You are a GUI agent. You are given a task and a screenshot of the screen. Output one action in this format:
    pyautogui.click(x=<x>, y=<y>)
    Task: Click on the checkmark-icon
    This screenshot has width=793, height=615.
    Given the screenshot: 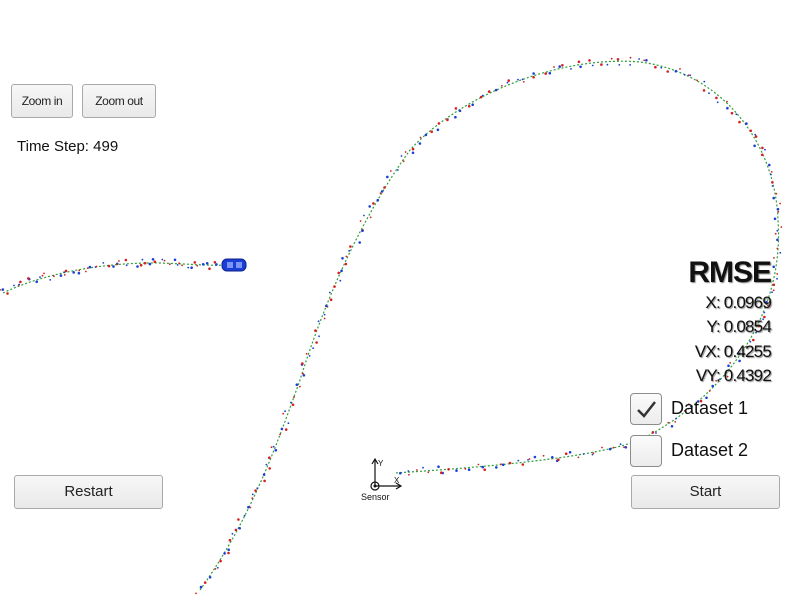 What is the action you would take?
    pyautogui.click(x=646, y=409)
    